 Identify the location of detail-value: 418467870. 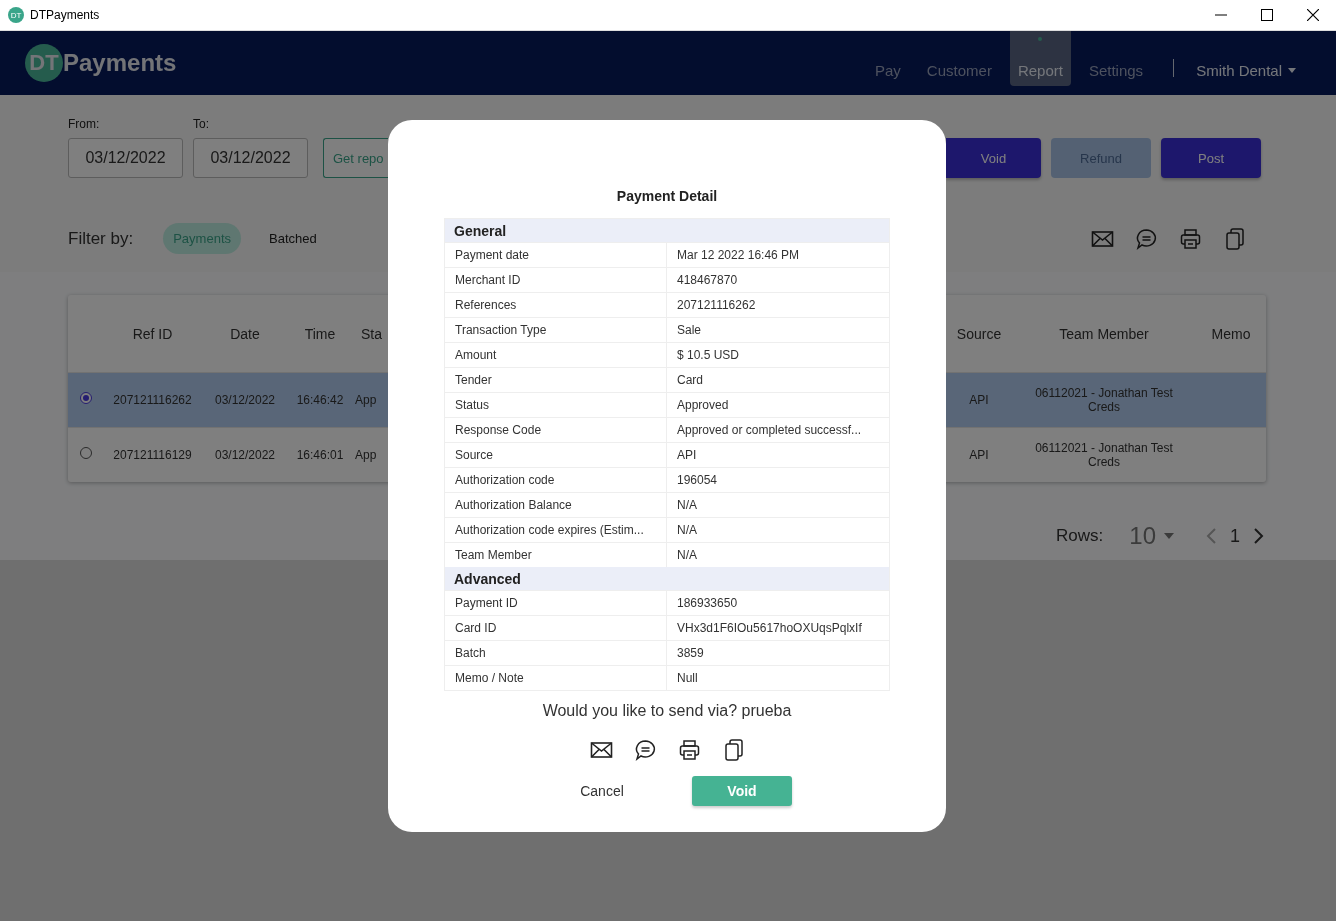
(777, 280).